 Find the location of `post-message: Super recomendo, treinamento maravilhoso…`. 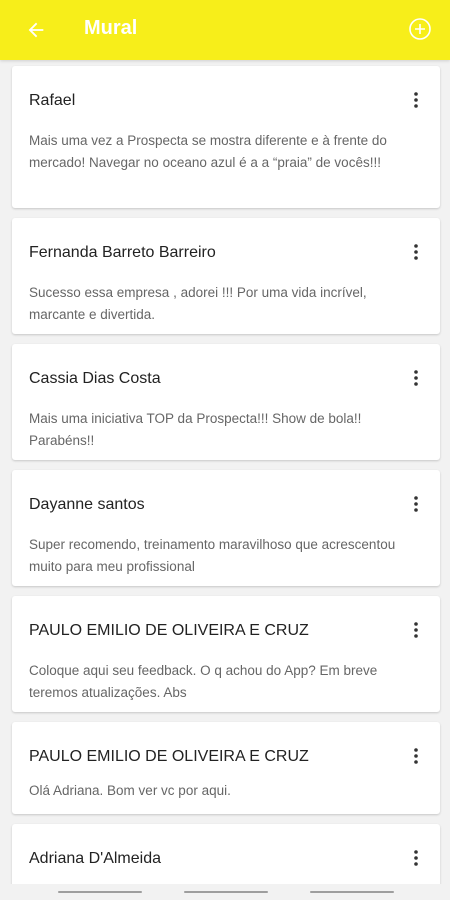

post-message: Super recomendo, treinamento maravilhoso… is located at coordinates (212, 555).